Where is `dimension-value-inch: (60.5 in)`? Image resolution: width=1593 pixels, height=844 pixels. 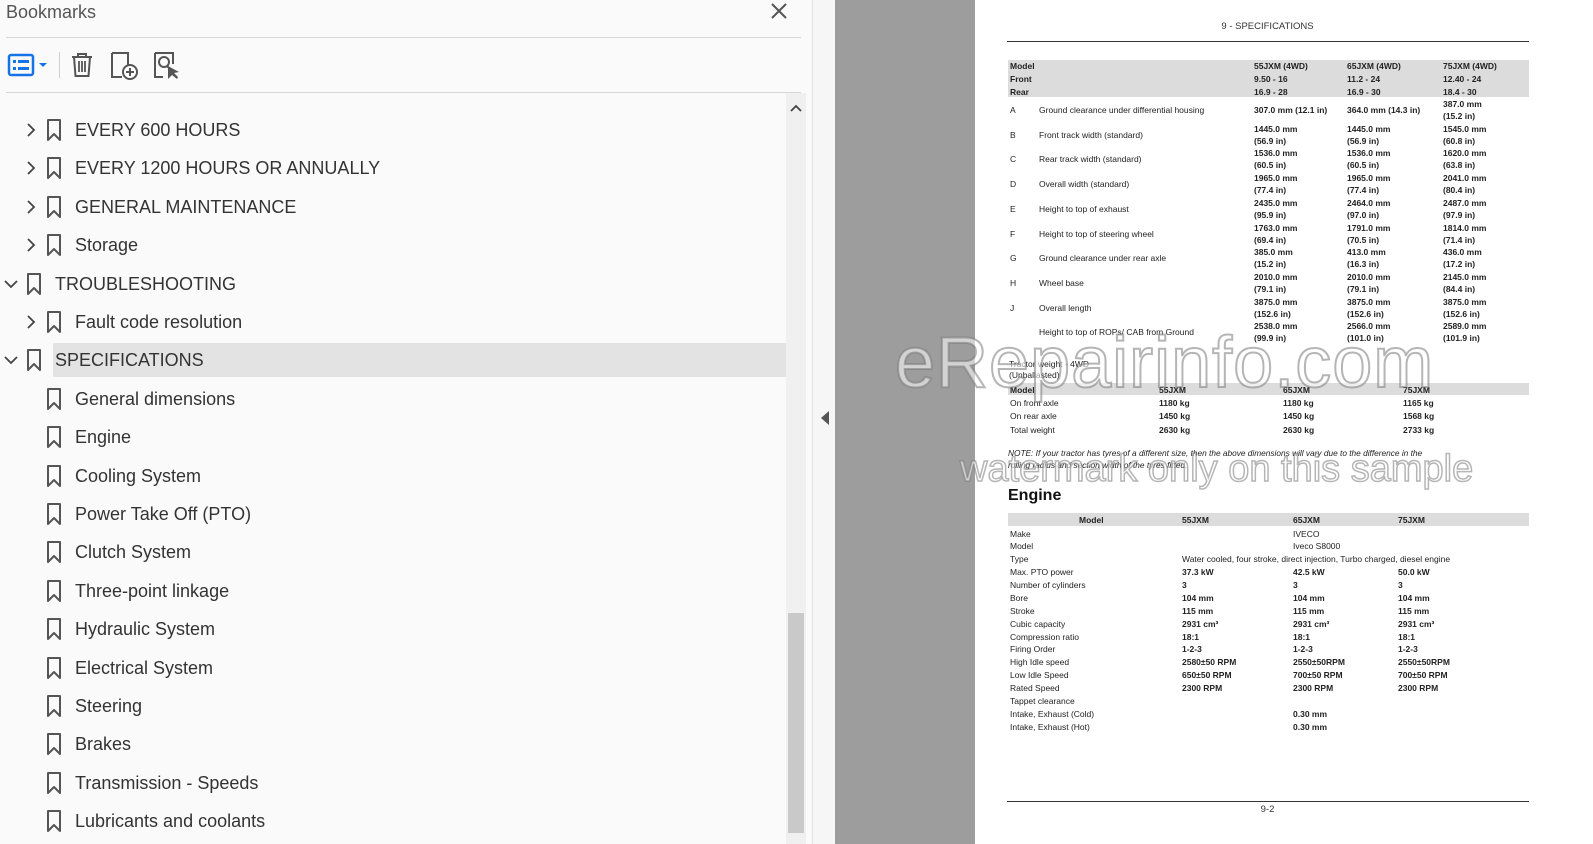 dimension-value-inch: (60.5 in) is located at coordinates (1363, 165).